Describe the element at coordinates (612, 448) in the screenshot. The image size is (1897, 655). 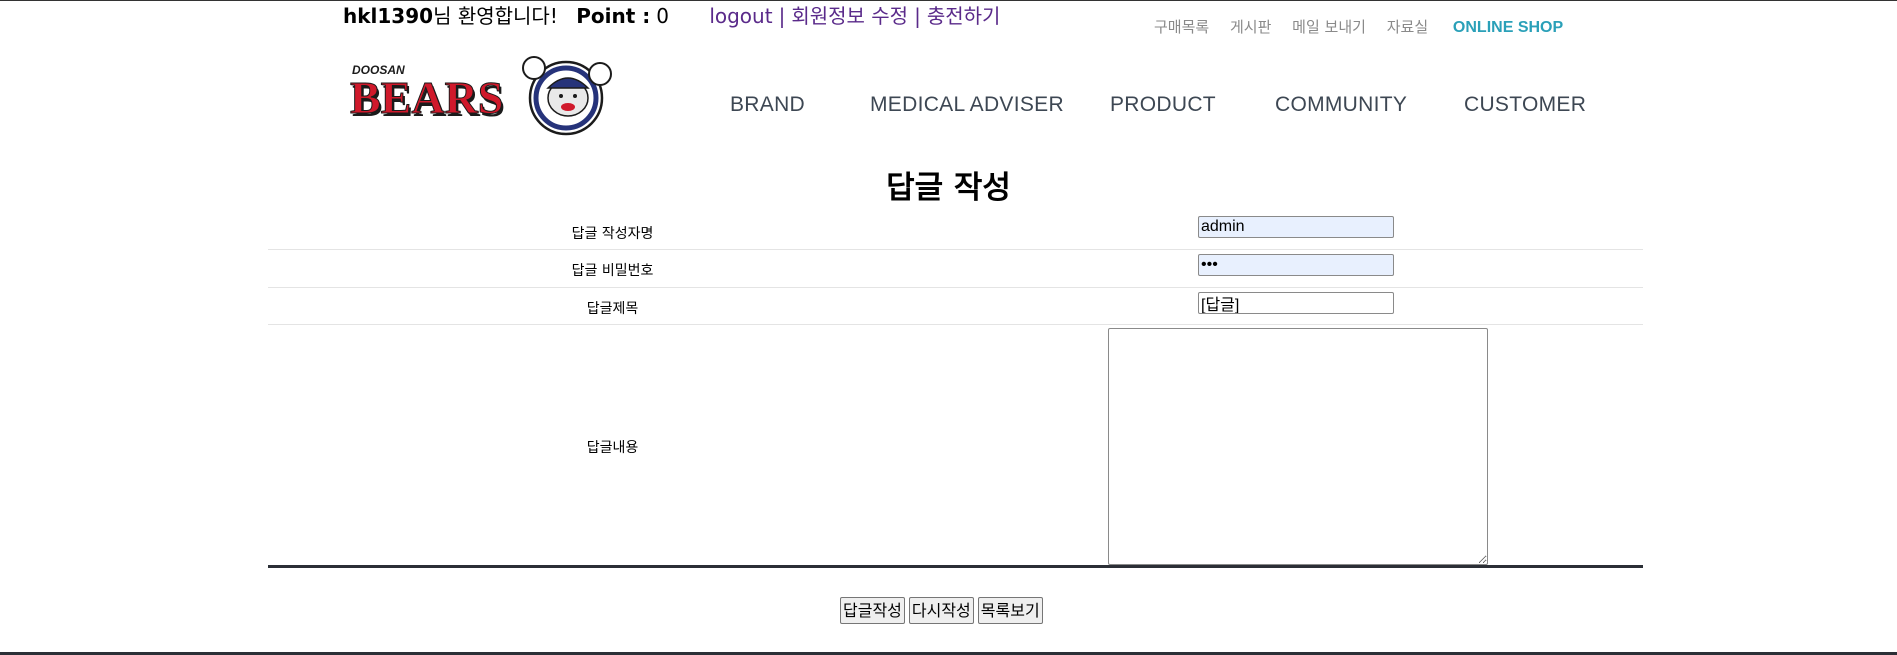
I see `content-label: 답글내용` at that location.